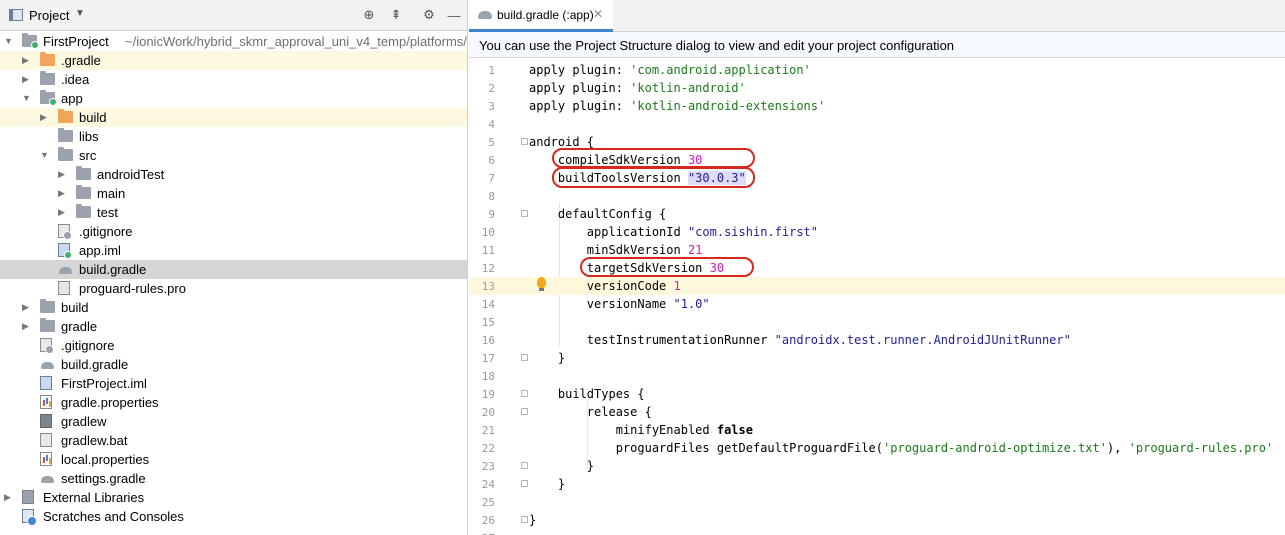 The image size is (1285, 535). Describe the element at coordinates (877, 214) in the screenshot. I see `code-line: 9 defaultConfig {` at that location.